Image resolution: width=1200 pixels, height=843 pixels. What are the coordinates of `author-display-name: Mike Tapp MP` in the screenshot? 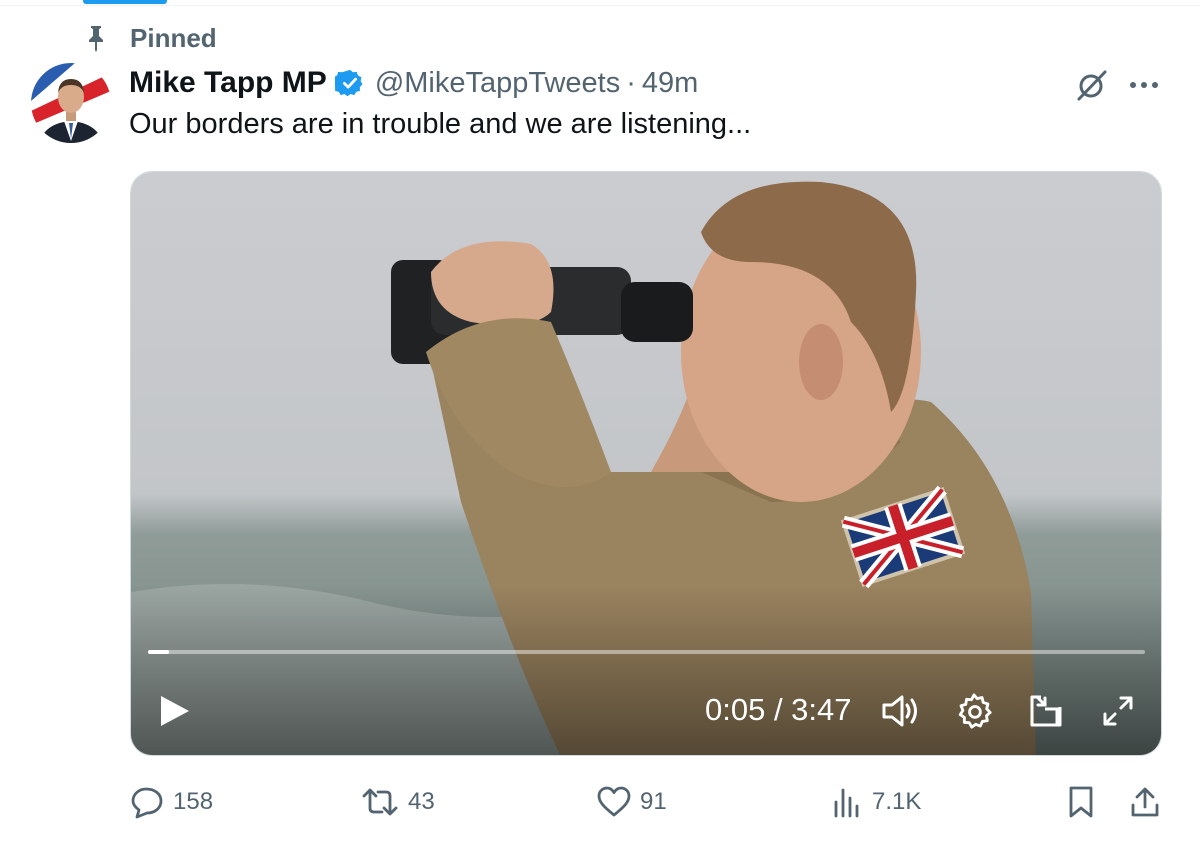 It's located at (228, 83).